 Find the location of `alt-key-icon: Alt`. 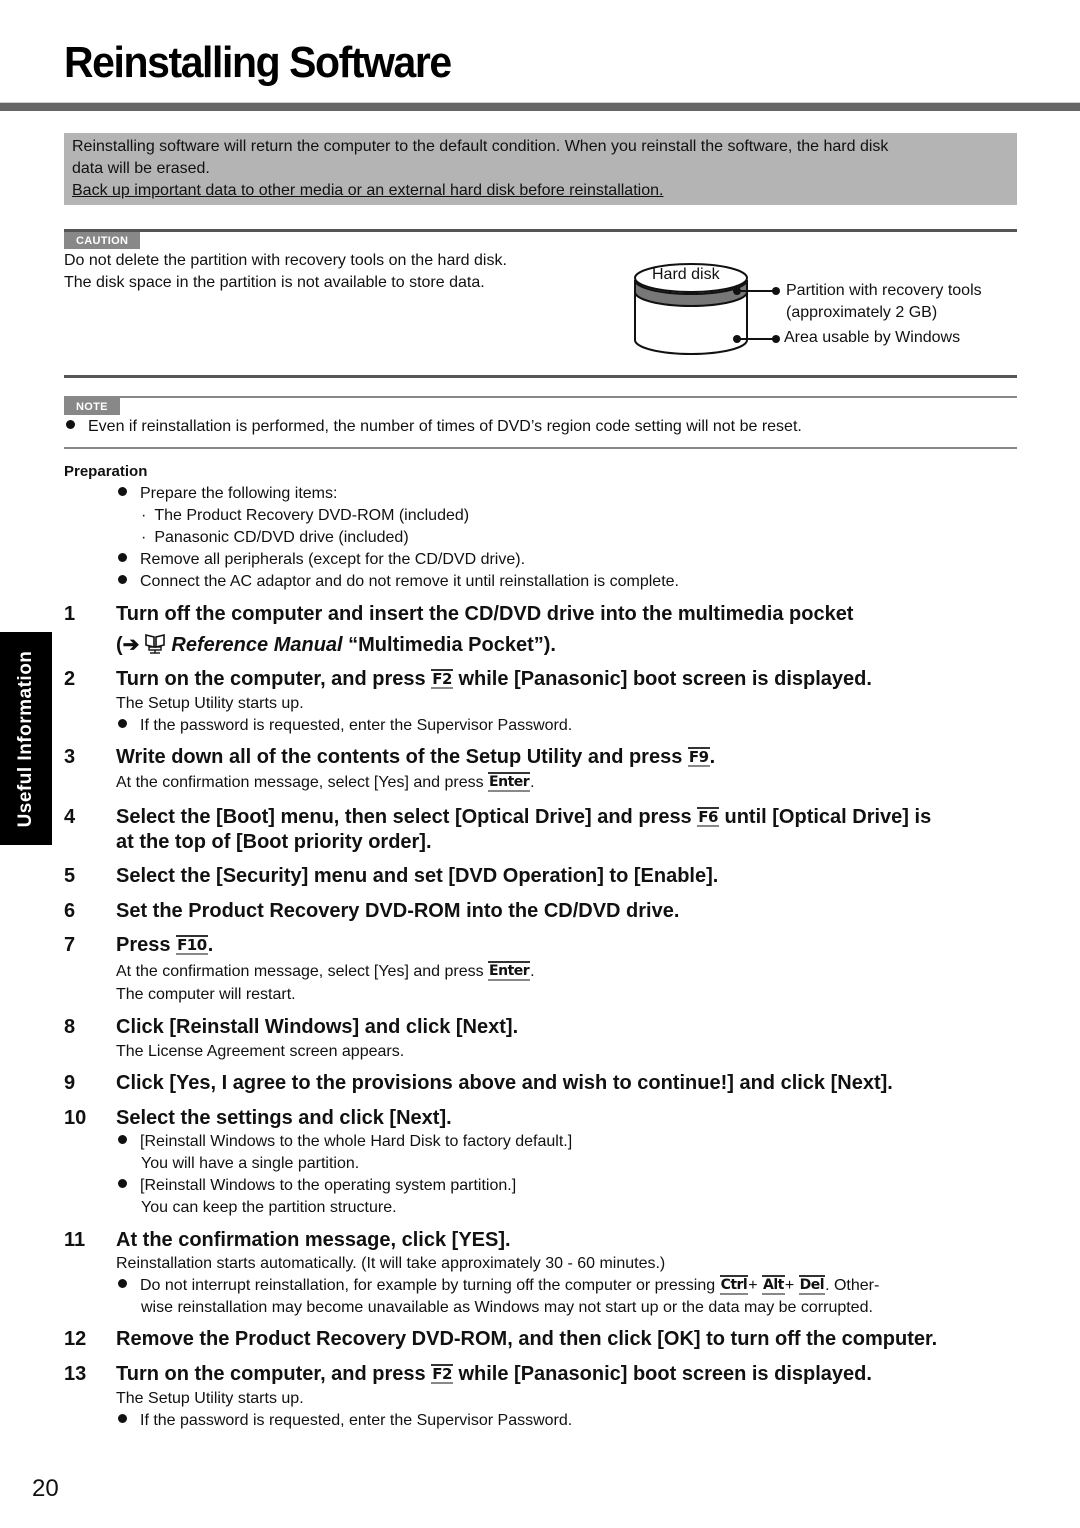

alt-key-icon: Alt is located at coordinates (773, 1285).